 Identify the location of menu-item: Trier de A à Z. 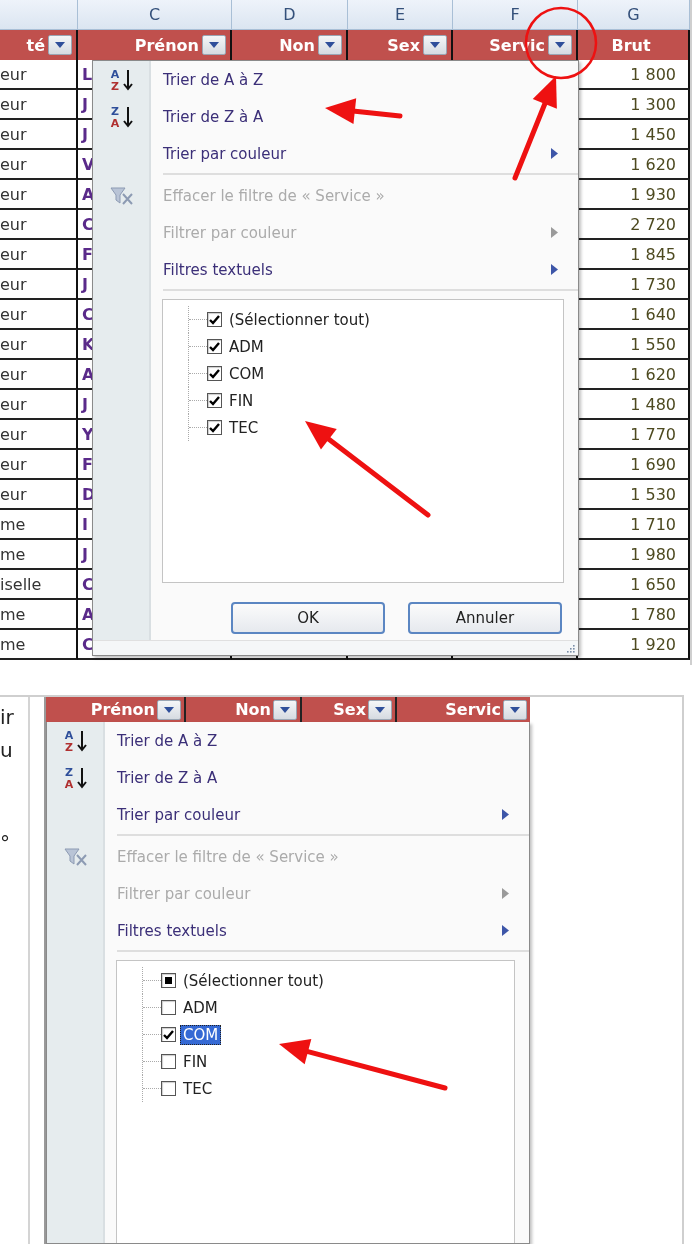
(323, 740).